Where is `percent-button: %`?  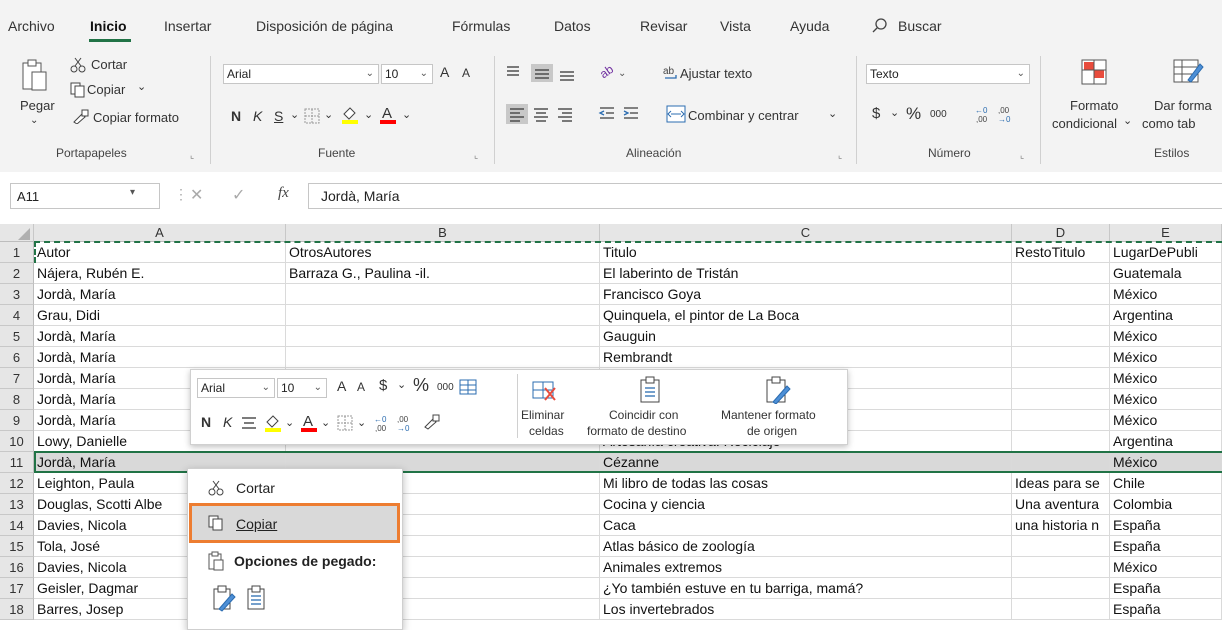 percent-button: % is located at coordinates (913, 114).